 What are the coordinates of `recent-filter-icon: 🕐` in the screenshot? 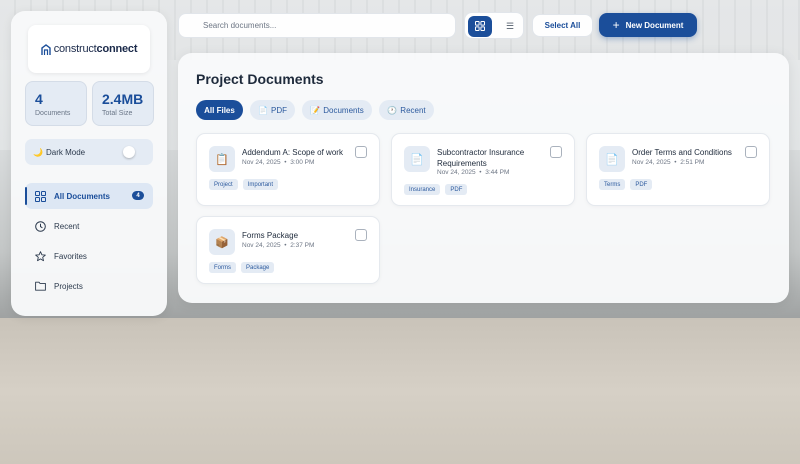 It's located at (392, 110).